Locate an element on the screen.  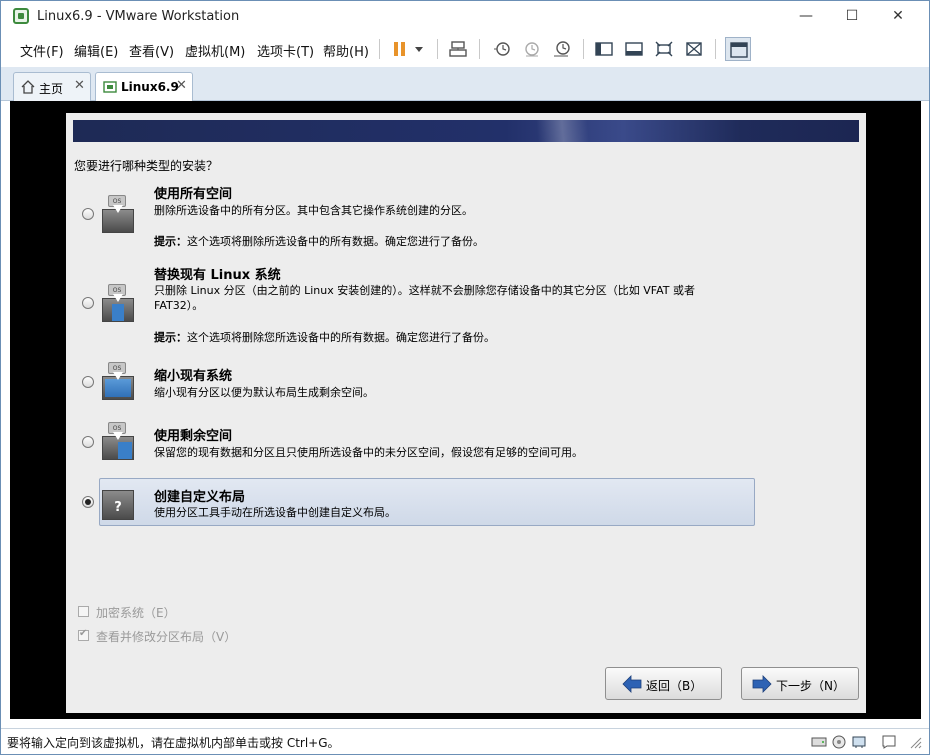
radio-replace-linux is located at coordinates (88, 303).